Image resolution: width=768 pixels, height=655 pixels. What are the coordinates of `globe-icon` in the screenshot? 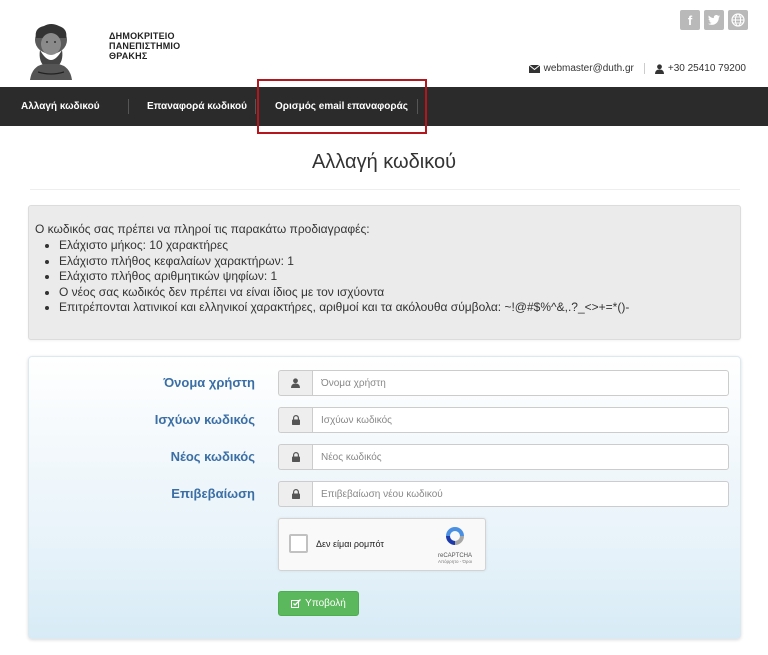 It's located at (738, 20).